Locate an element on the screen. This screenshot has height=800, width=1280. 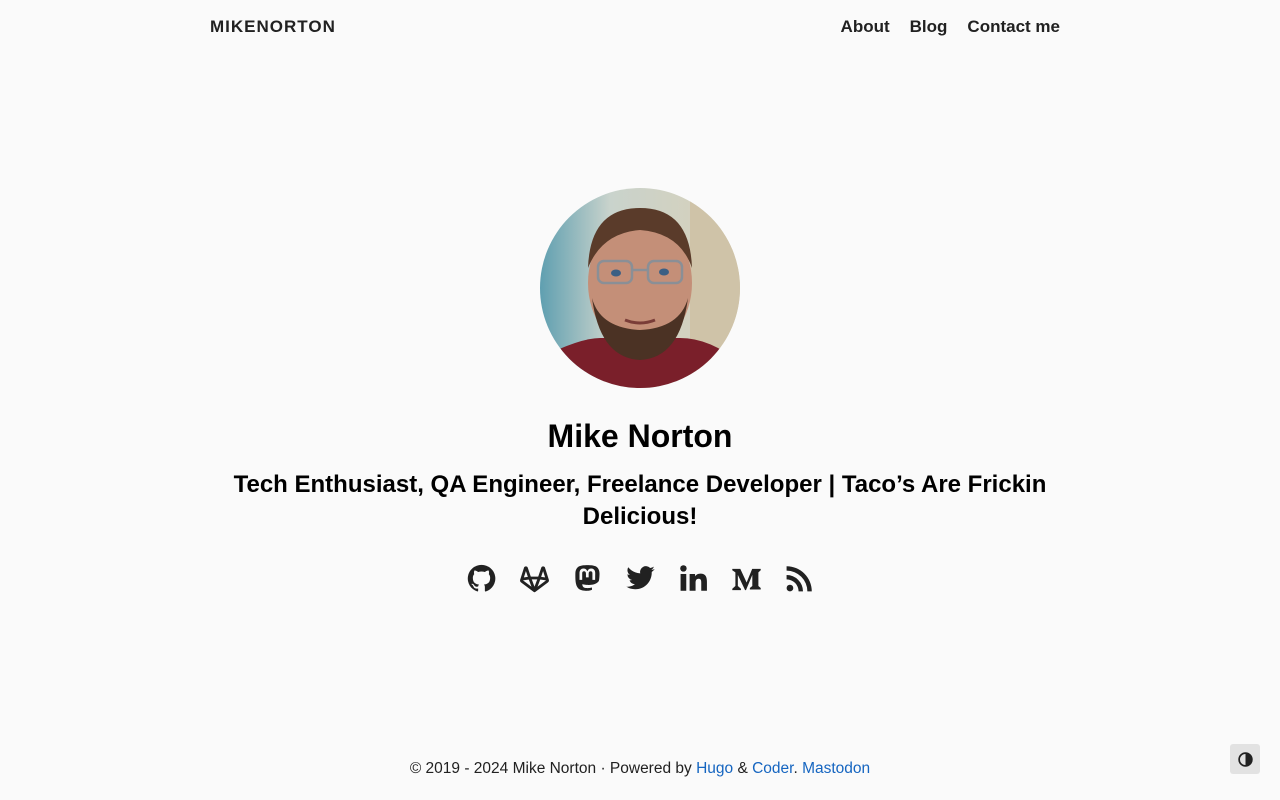
coder-link: Coder is located at coordinates (772, 768).